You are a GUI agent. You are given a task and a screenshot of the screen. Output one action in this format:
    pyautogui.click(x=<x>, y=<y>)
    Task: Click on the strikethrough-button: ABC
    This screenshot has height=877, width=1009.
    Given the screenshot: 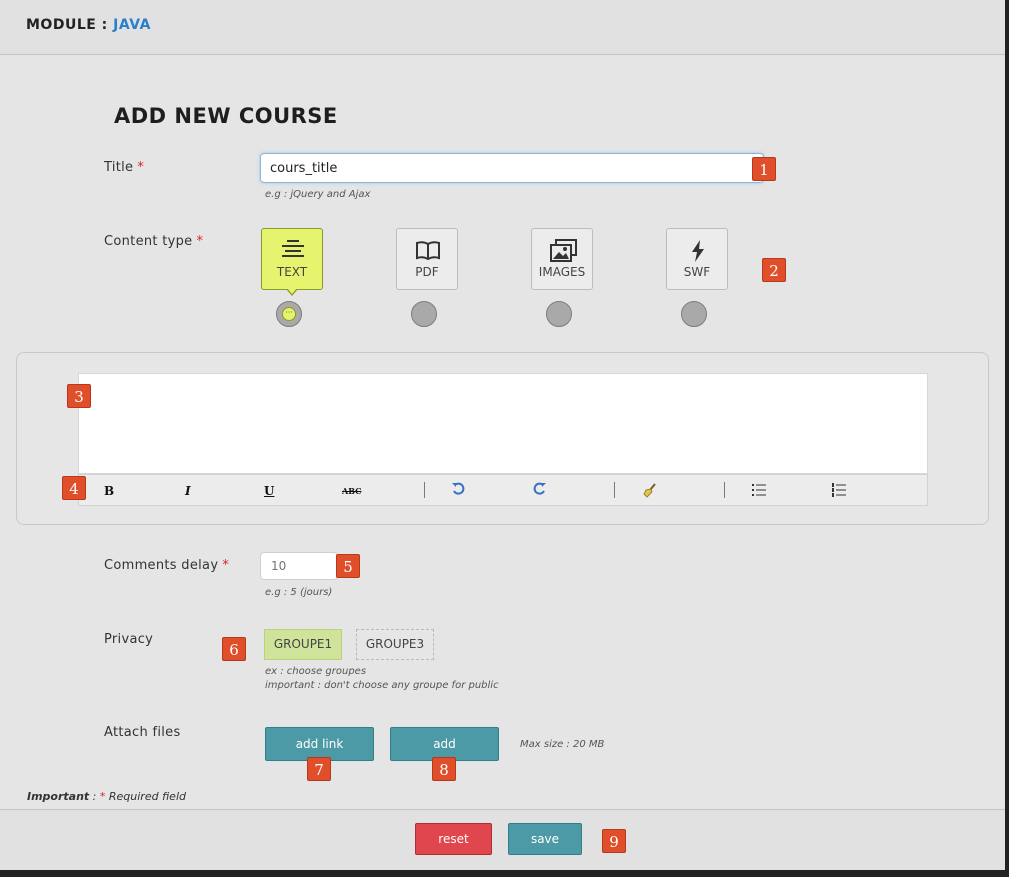 What is the action you would take?
    pyautogui.click(x=351, y=491)
    